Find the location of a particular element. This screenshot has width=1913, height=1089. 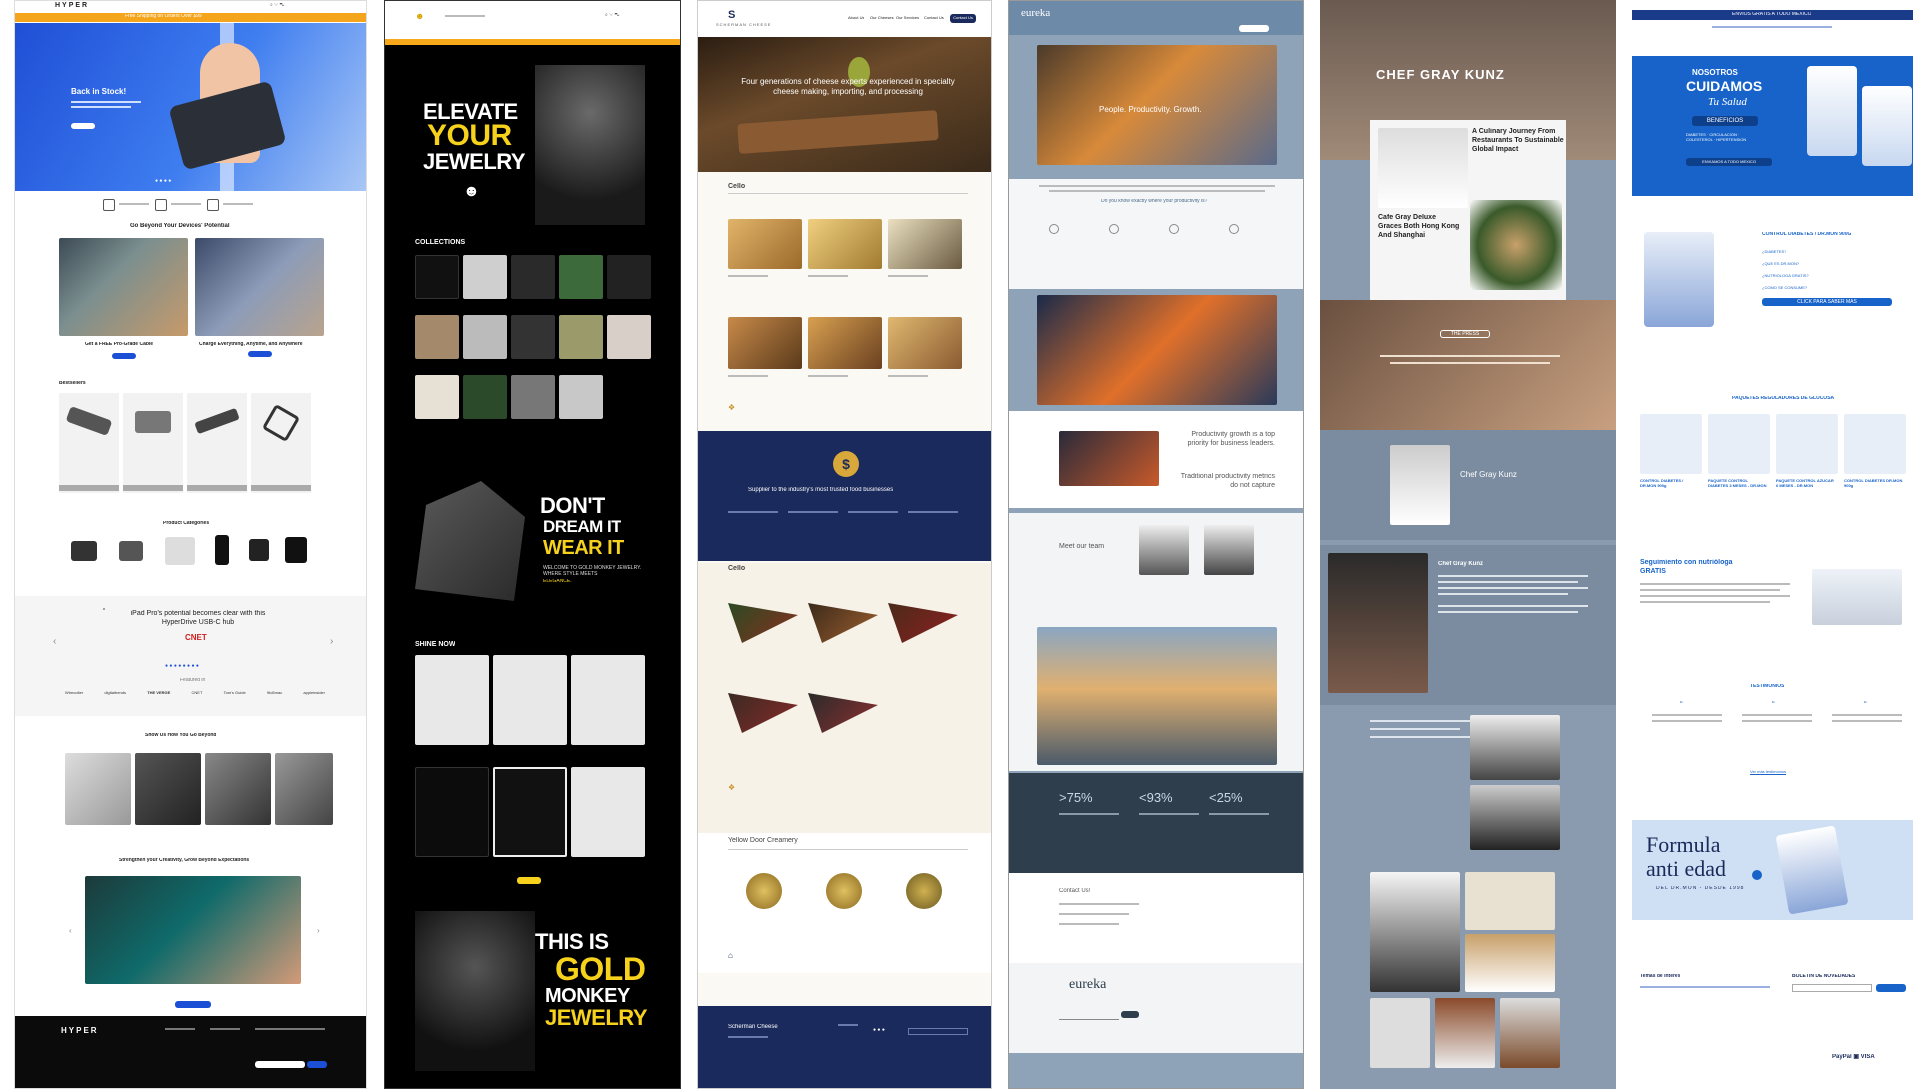

package-name: CONTROL DIABETES DR.MON 900g is located at coordinates (1874, 483).